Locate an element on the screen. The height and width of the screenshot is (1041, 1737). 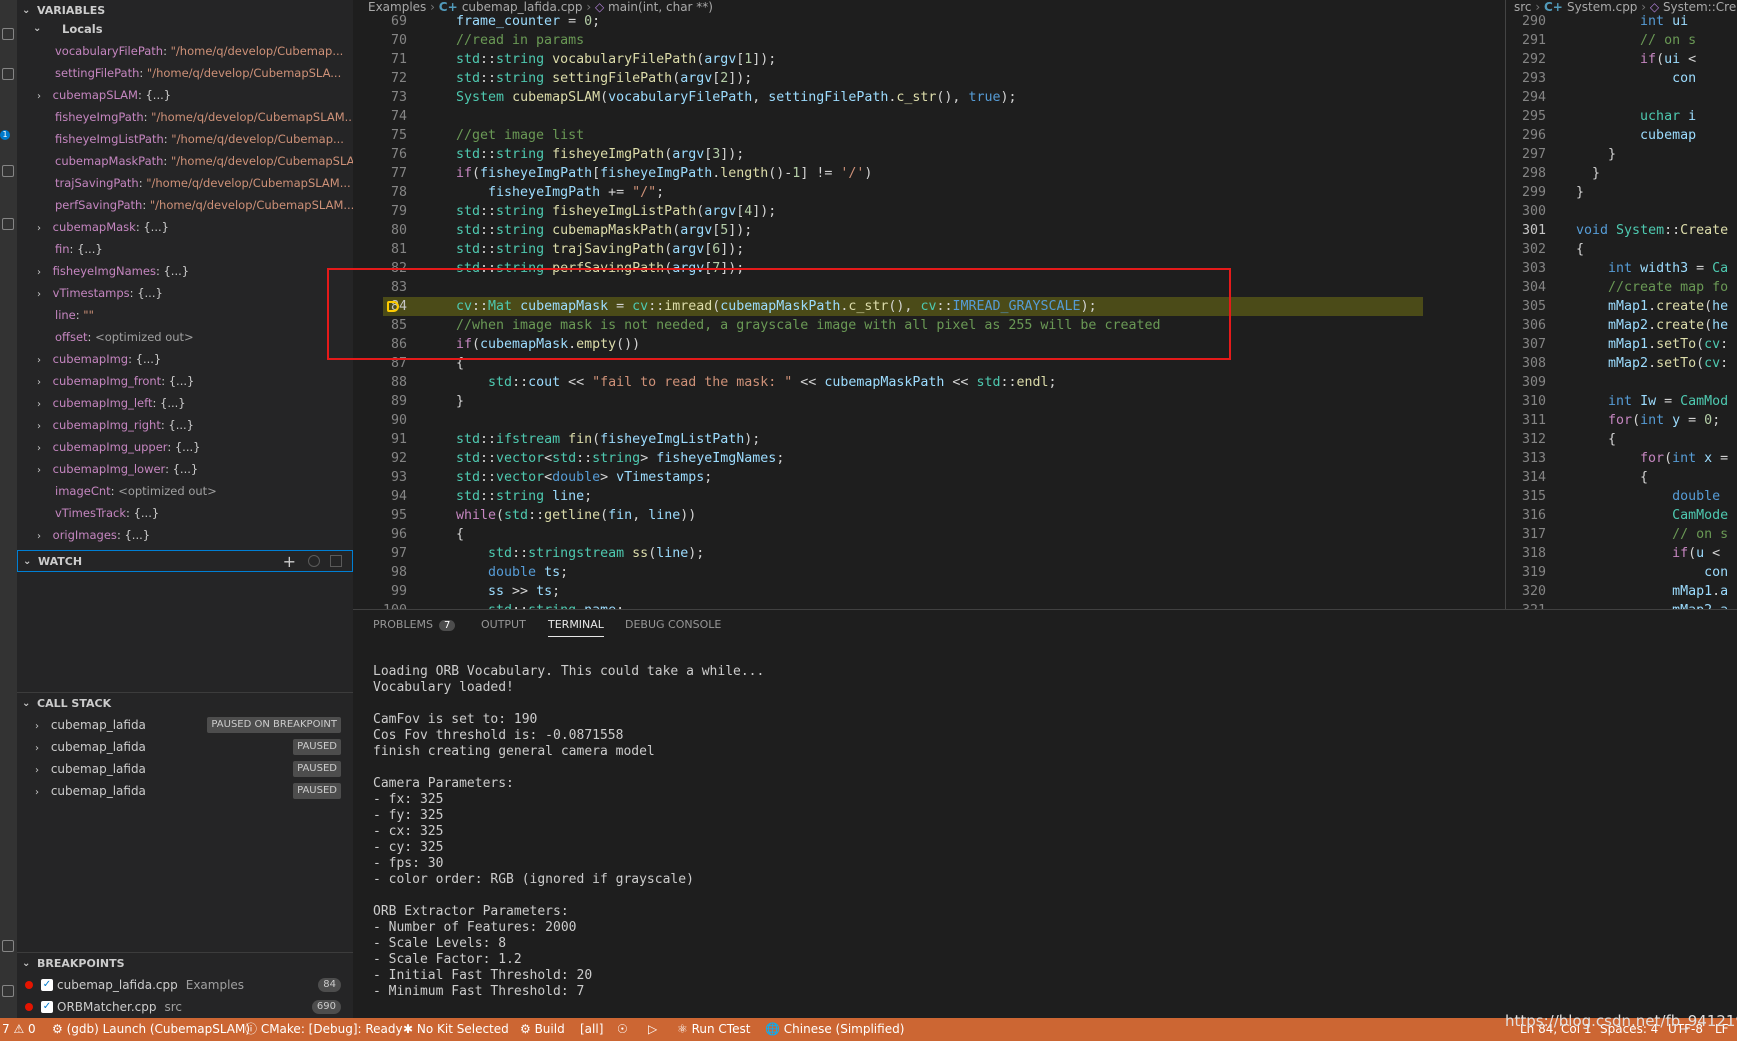
code-line: 292 if(ui < is located at coordinates (1621, 59).